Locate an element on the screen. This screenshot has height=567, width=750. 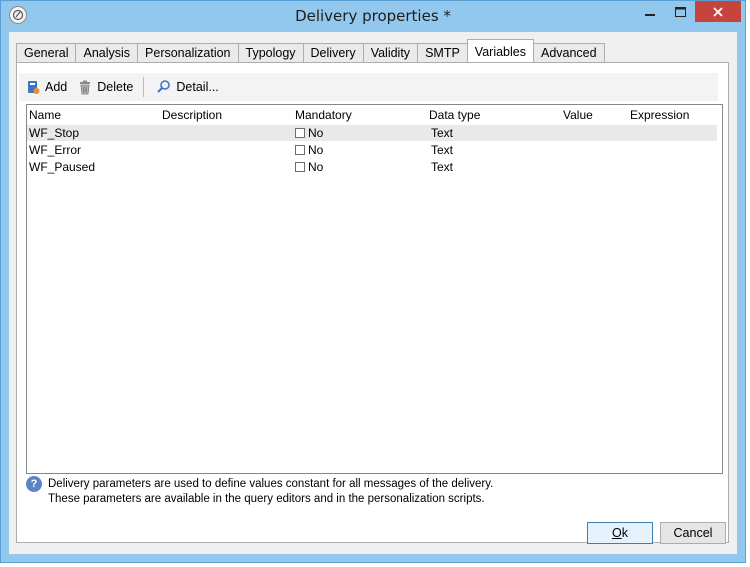
column-description: Description is located at coordinates (192, 115).